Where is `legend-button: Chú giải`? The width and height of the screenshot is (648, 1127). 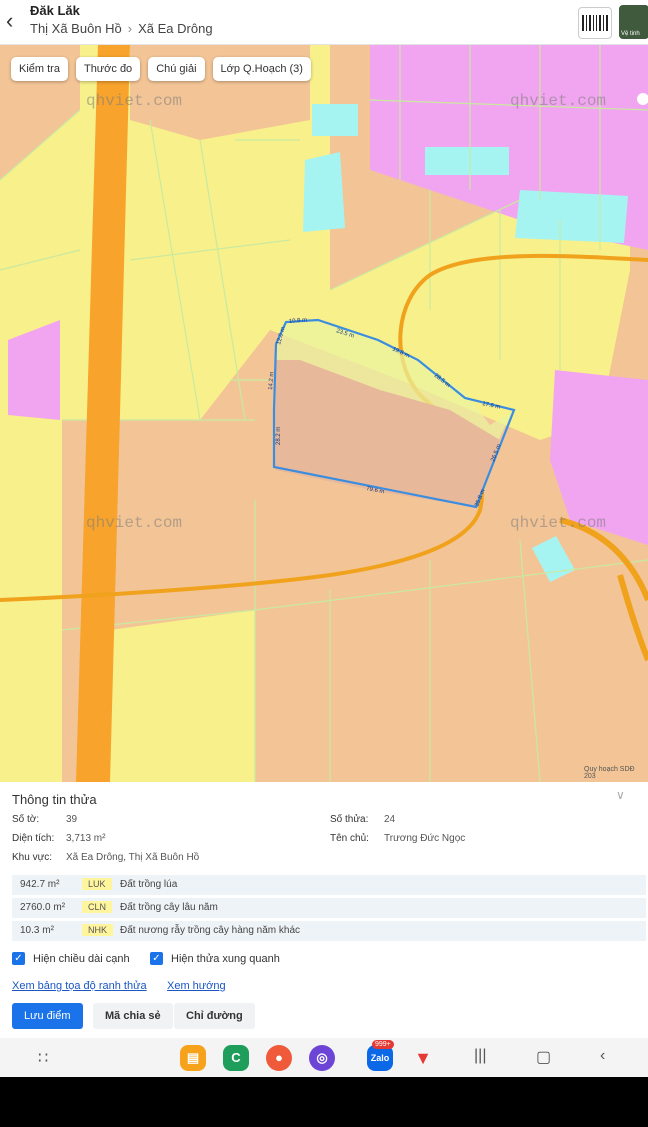
legend-button: Chú giải is located at coordinates (176, 69).